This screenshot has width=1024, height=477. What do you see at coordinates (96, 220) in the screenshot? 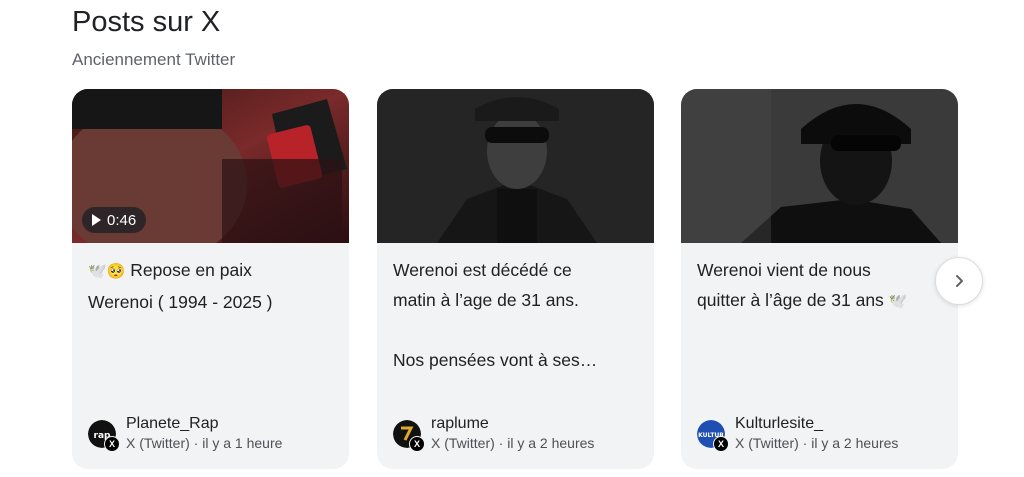
I see `play-icon` at bounding box center [96, 220].